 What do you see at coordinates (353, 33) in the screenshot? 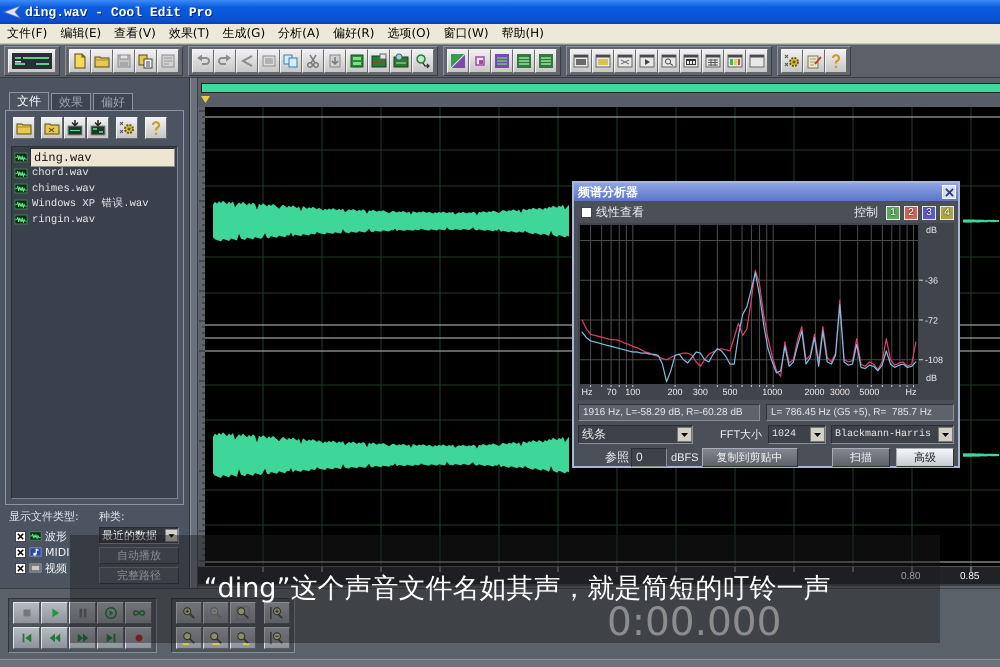
I see `menu-item: 偏好(R)` at bounding box center [353, 33].